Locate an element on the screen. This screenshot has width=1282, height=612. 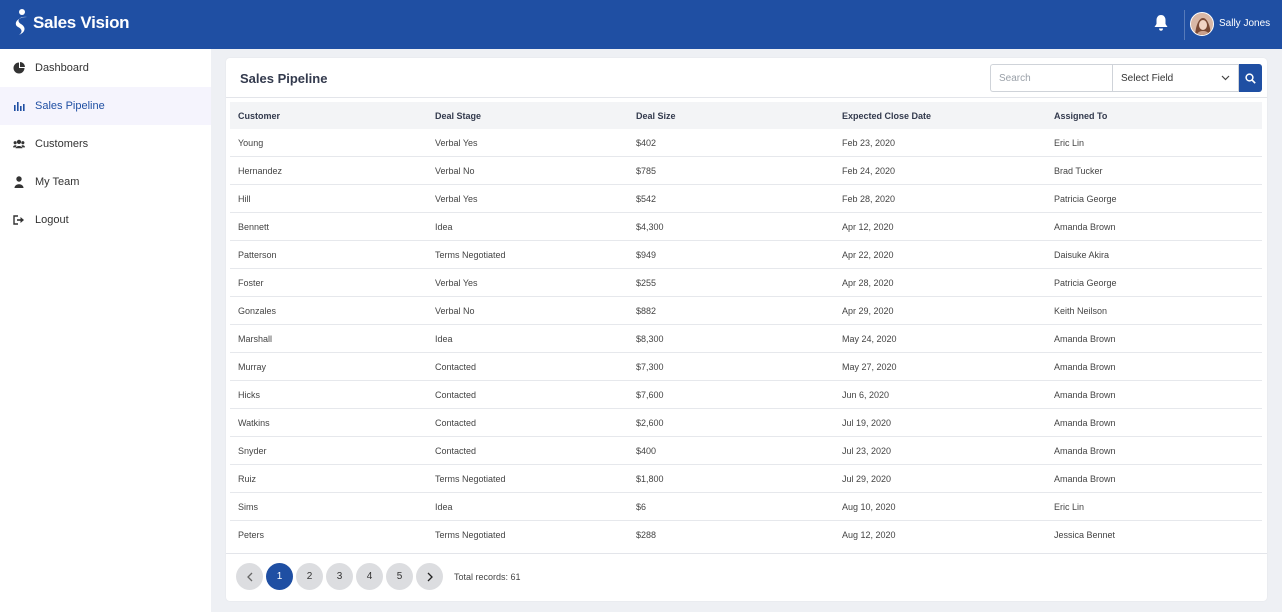
cell-deal-size: $400 is located at coordinates (646, 450).